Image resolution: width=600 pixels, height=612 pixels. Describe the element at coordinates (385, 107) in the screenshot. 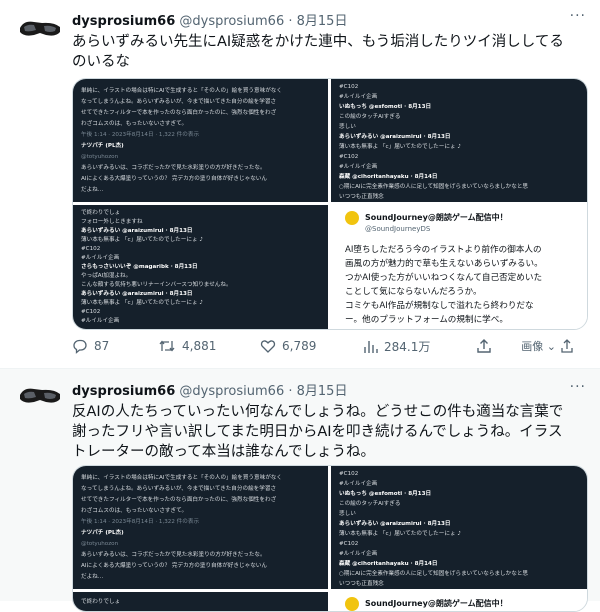

I see `screenshot-text-line: いぬもっち @esfomoti · 8月13日` at that location.